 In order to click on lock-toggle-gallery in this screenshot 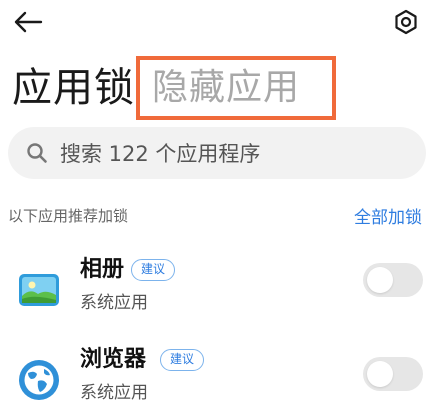, I will do `click(393, 280)`.